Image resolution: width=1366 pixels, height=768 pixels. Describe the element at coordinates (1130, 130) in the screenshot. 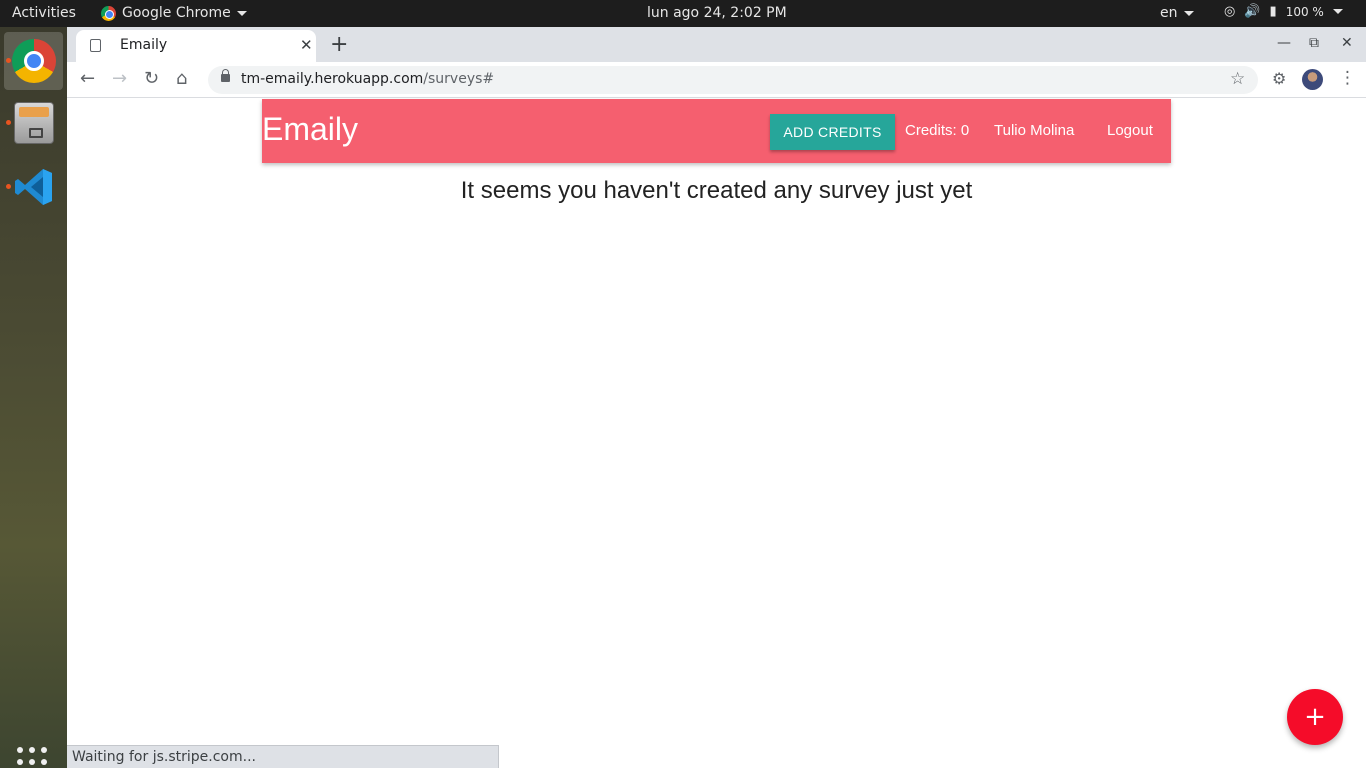

I see `logout-link: Logout` at that location.